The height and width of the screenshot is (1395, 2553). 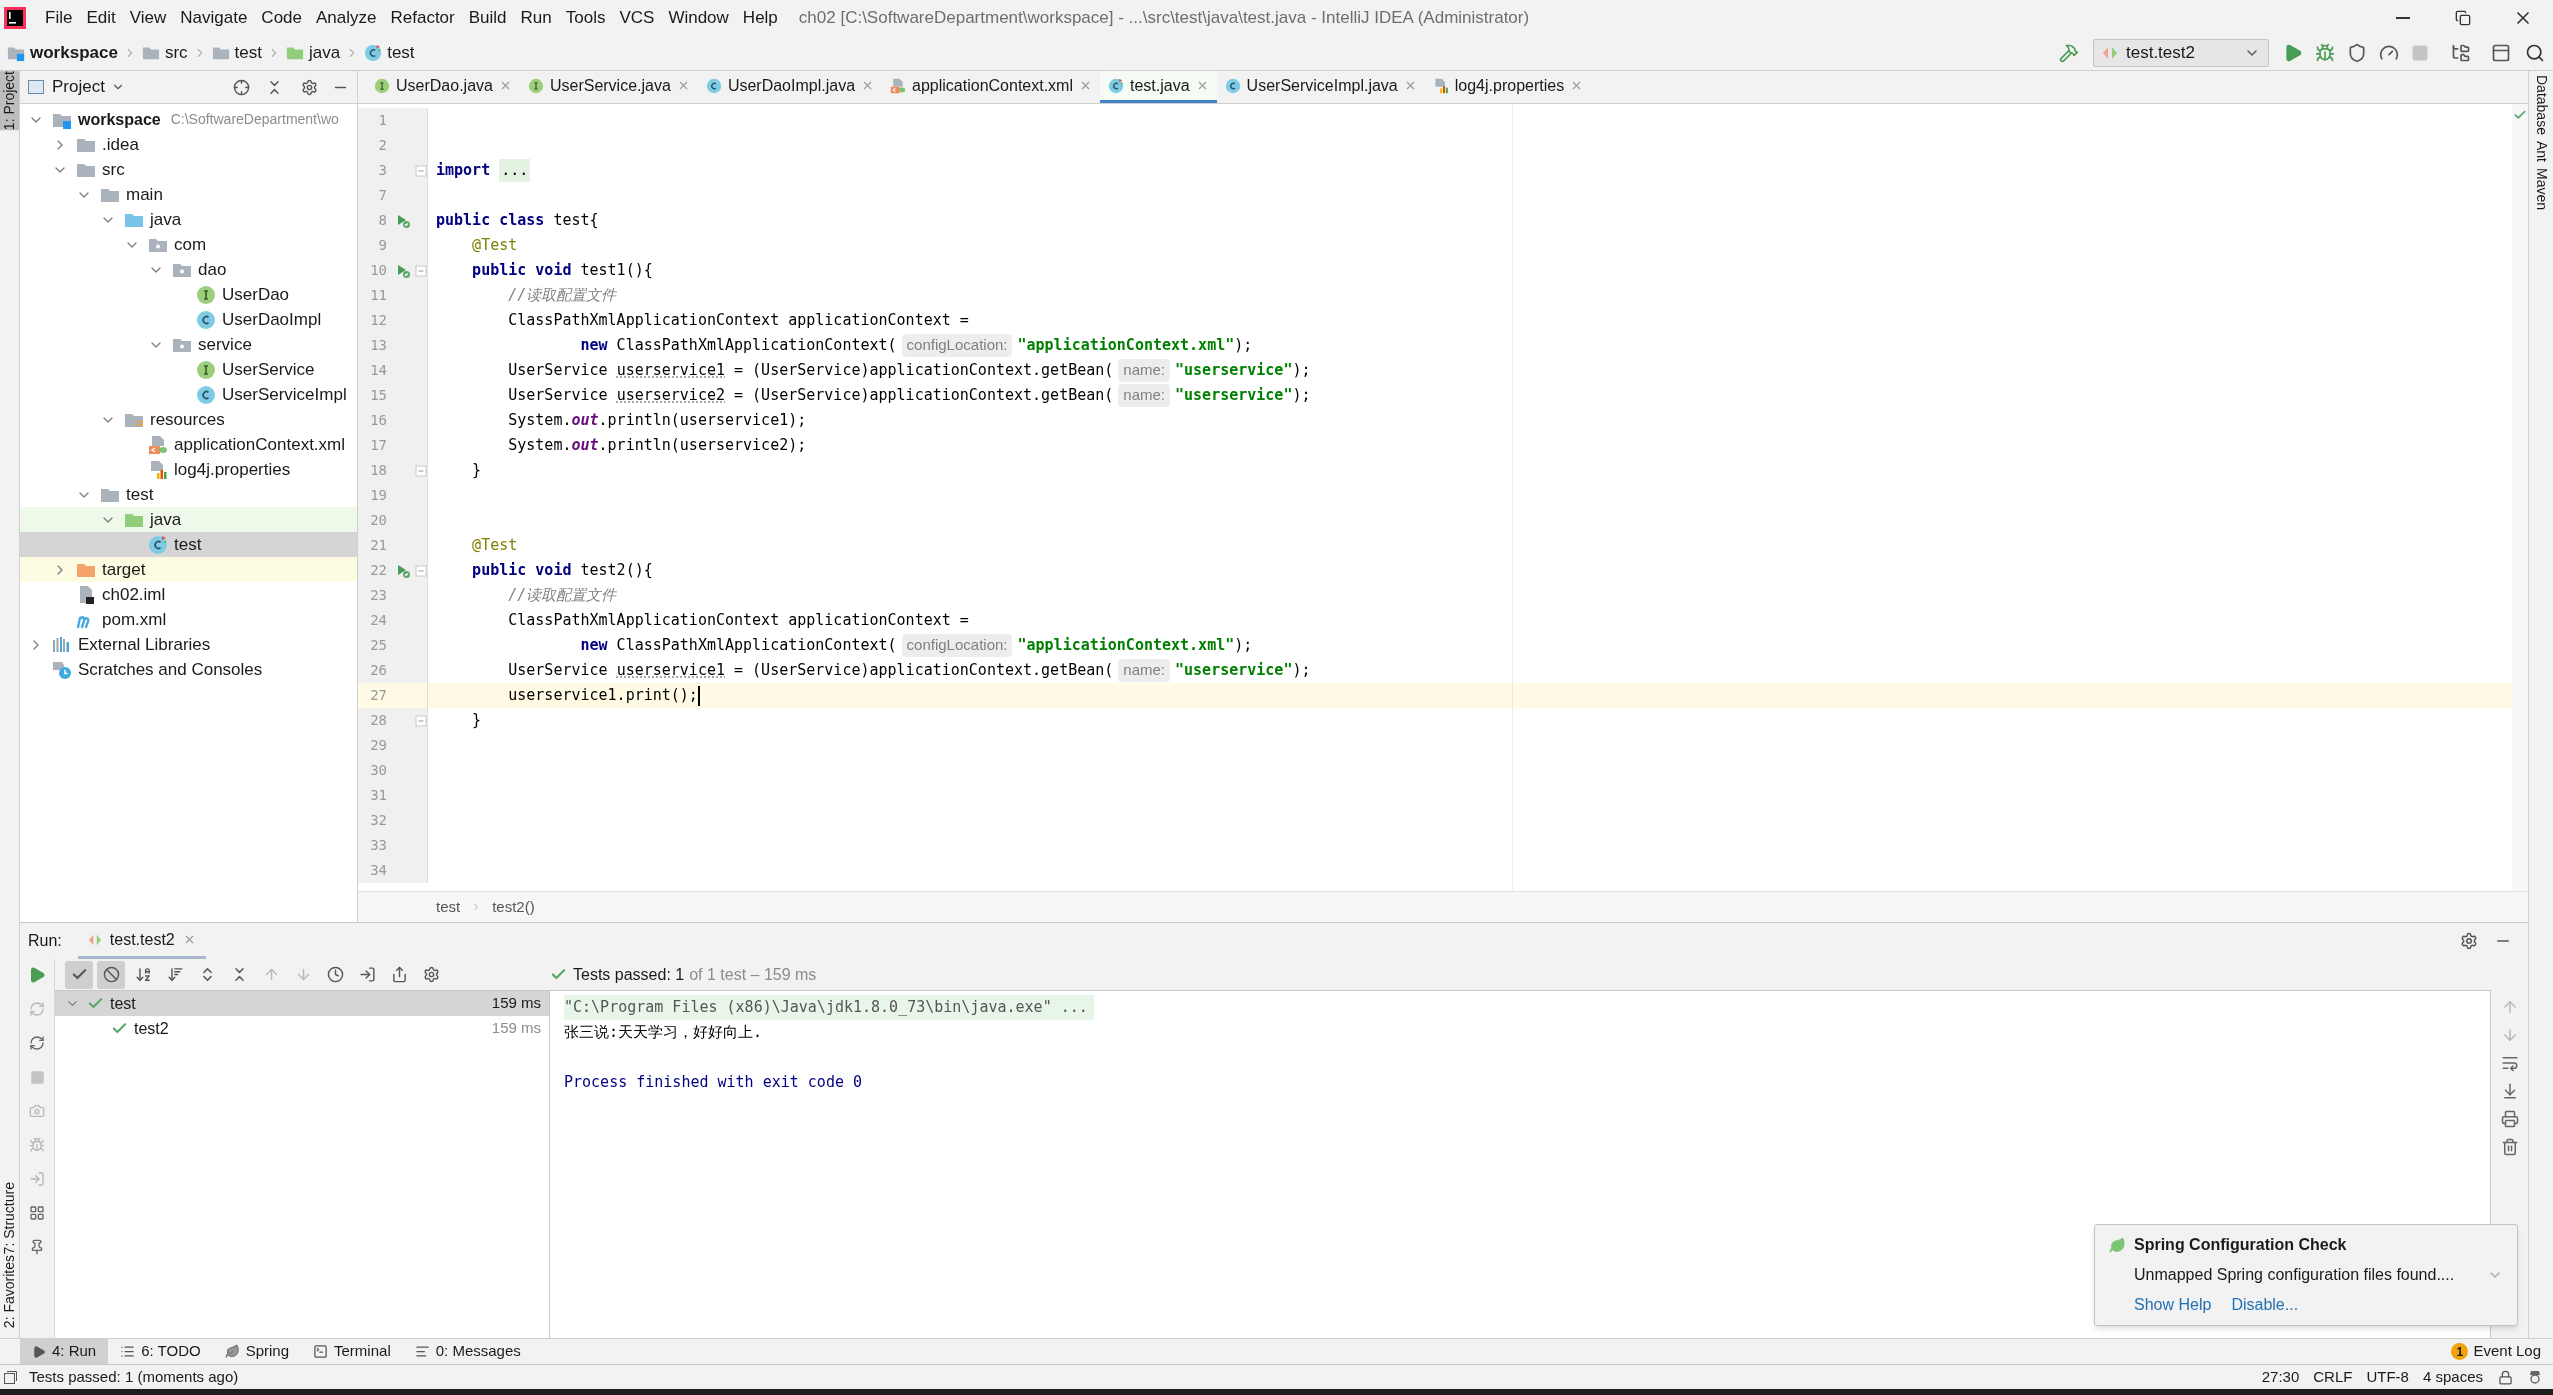 What do you see at coordinates (2357, 52) in the screenshot?
I see `coverage-icon` at bounding box center [2357, 52].